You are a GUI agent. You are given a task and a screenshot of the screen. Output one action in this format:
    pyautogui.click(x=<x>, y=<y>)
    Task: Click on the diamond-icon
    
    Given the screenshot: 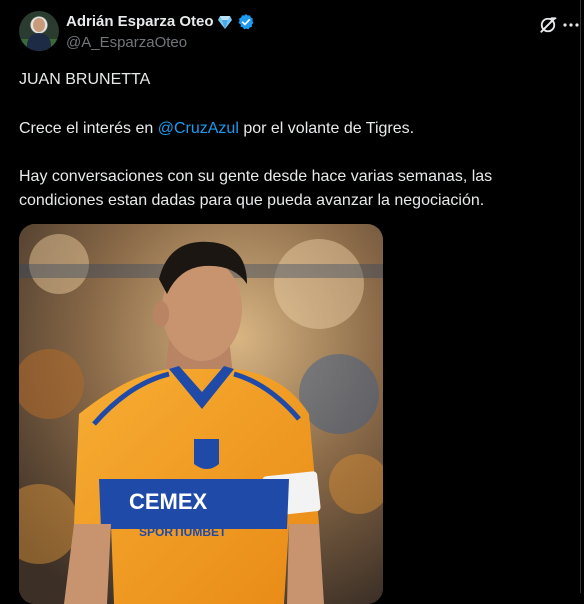 What is the action you would take?
    pyautogui.click(x=224, y=22)
    